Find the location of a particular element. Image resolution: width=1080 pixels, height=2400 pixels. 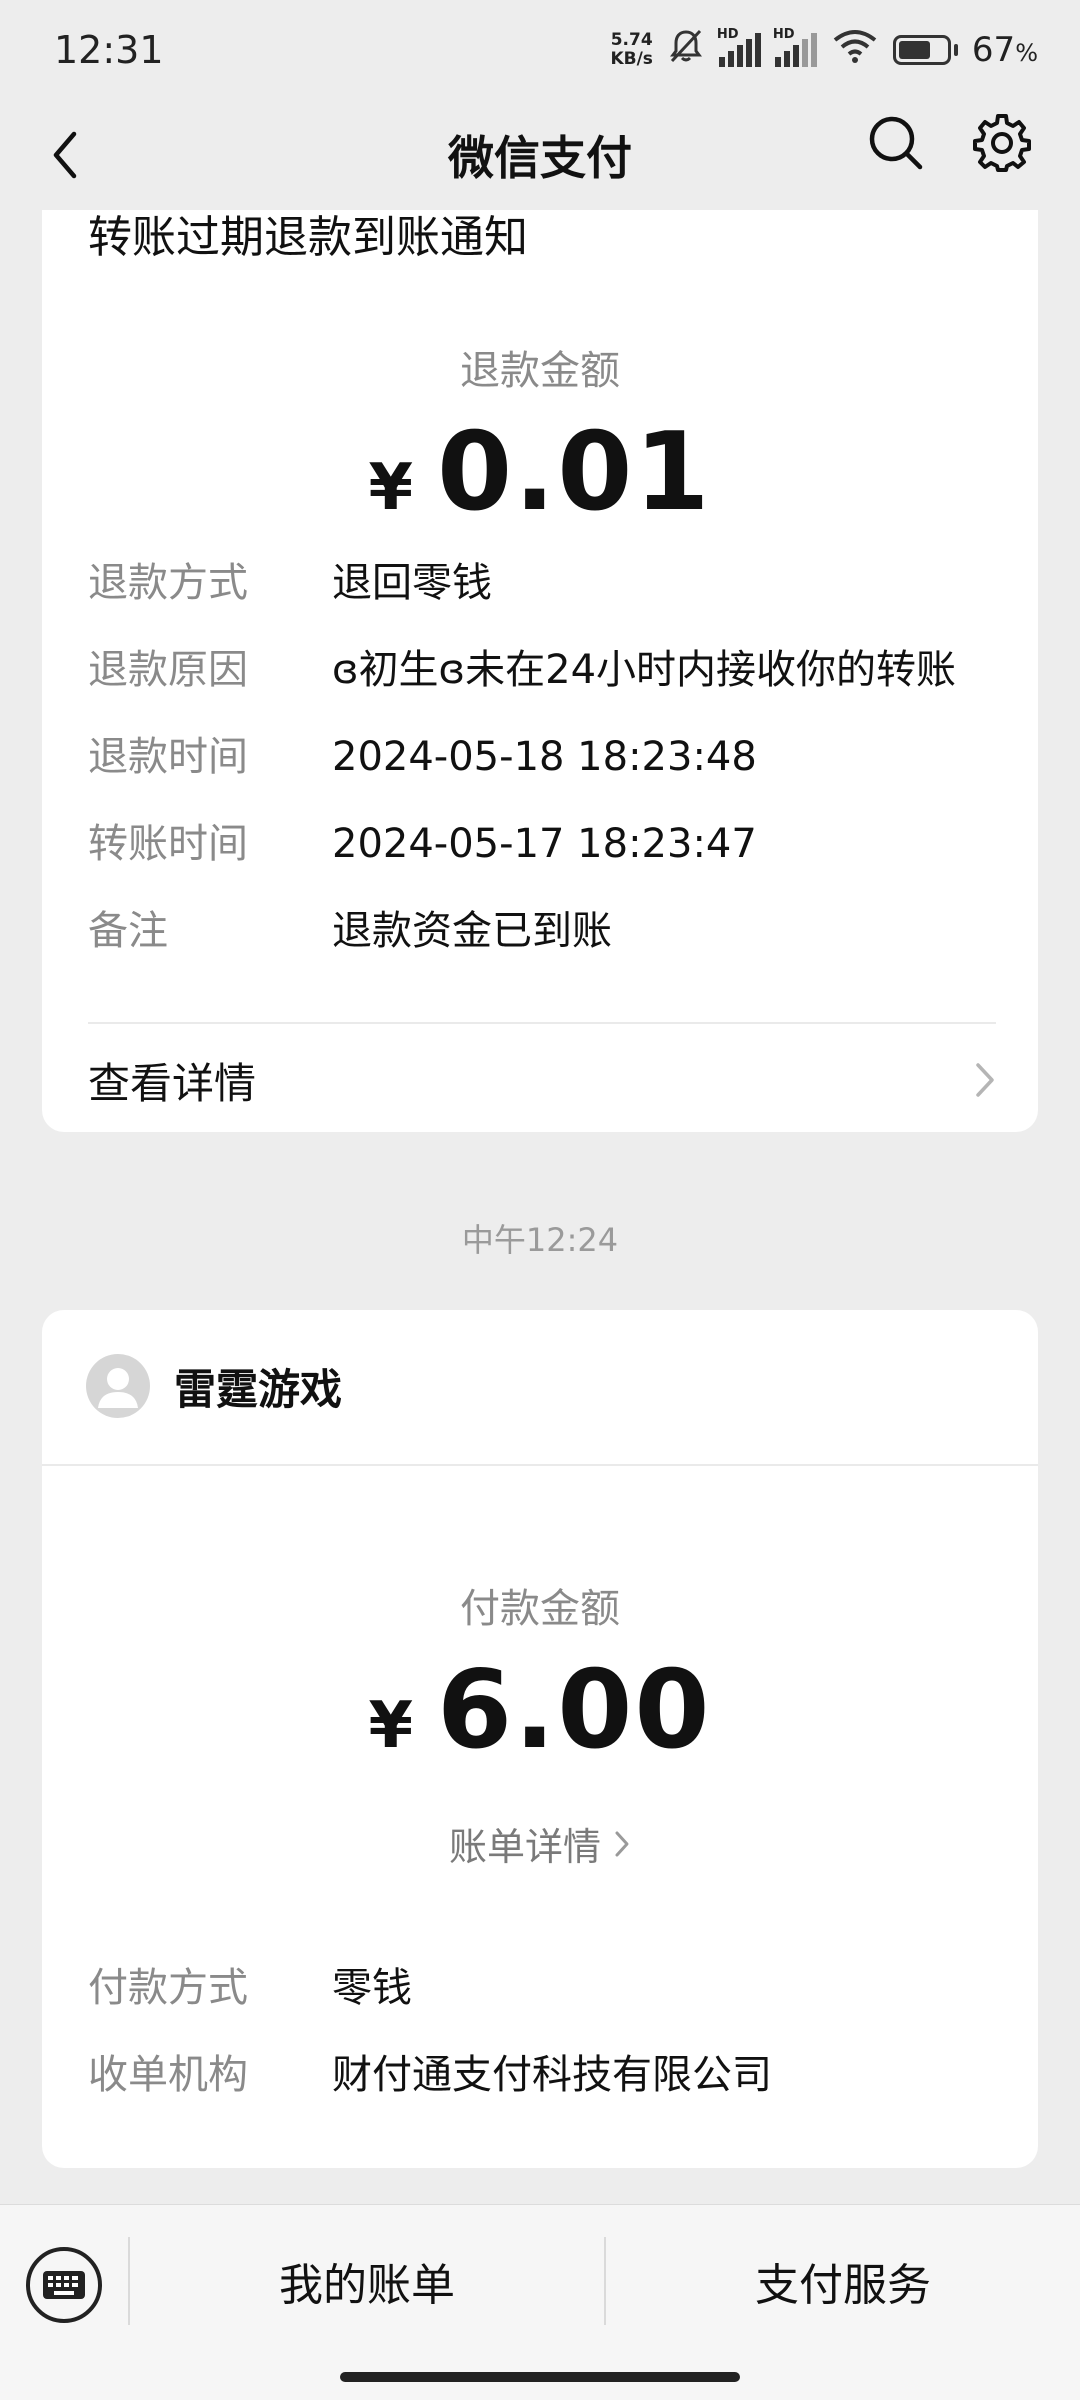

row-value: 退款资金已到账 is located at coordinates (472, 931).